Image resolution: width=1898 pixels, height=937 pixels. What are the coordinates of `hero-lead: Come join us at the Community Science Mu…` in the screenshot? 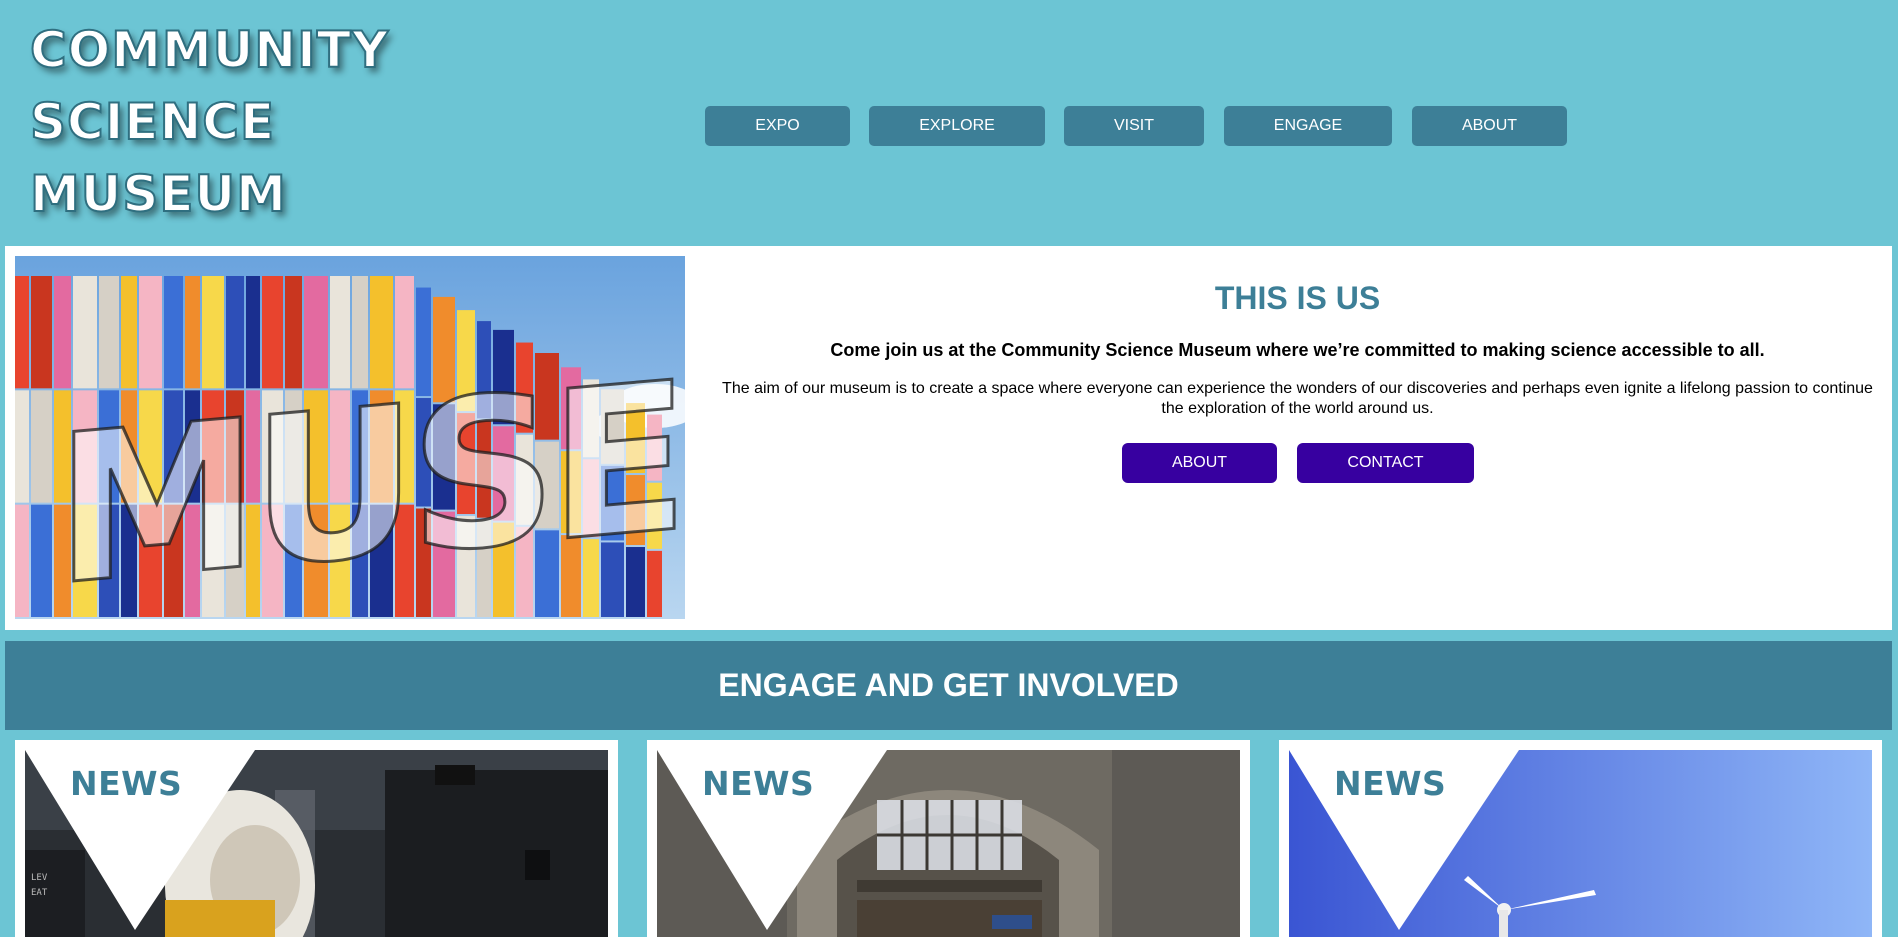 It's located at (1297, 350).